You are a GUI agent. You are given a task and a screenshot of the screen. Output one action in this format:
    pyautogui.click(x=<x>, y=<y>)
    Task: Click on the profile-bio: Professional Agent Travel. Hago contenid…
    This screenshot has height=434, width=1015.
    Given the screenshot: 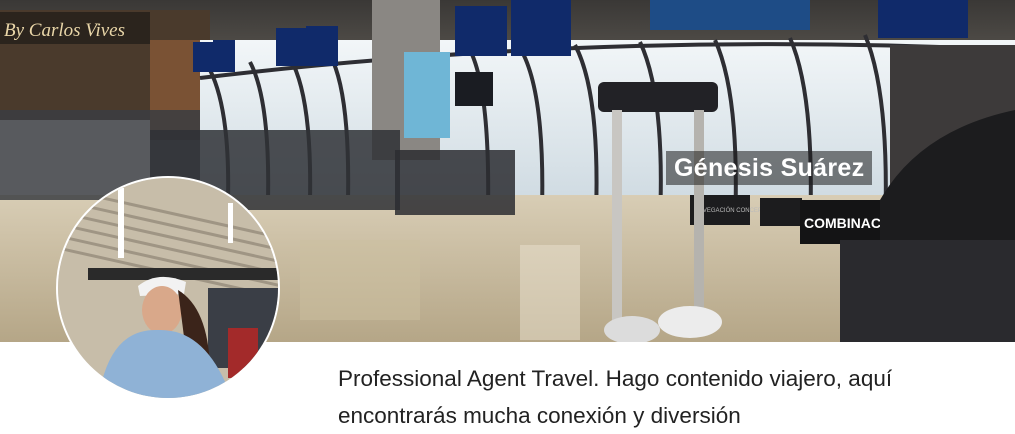 What is the action you would take?
    pyautogui.click(x=615, y=397)
    